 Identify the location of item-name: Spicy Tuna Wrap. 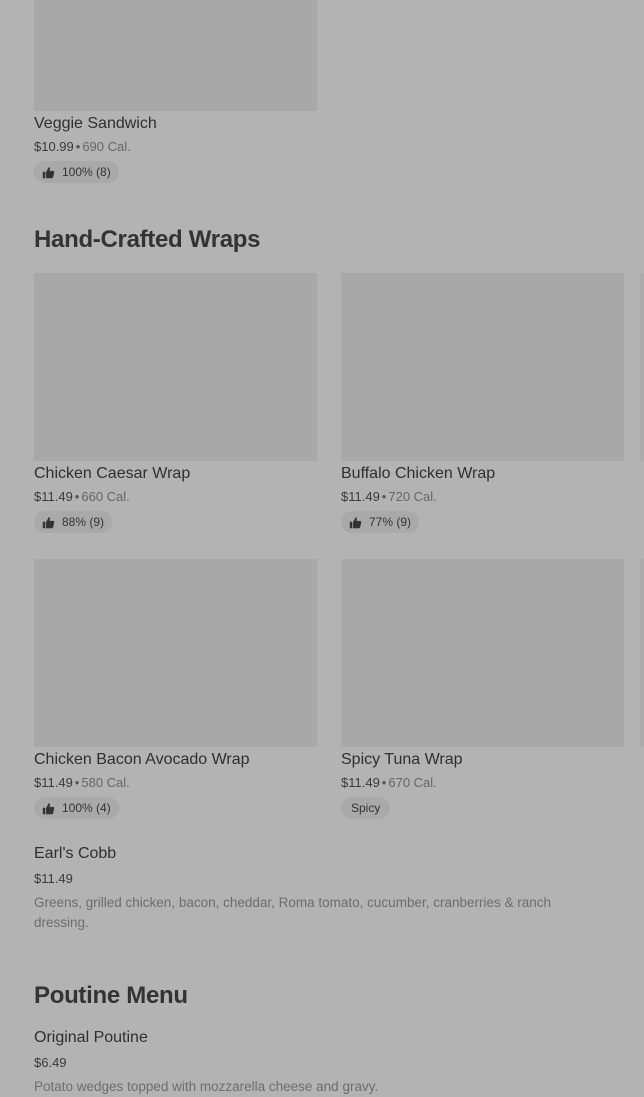
(402, 760).